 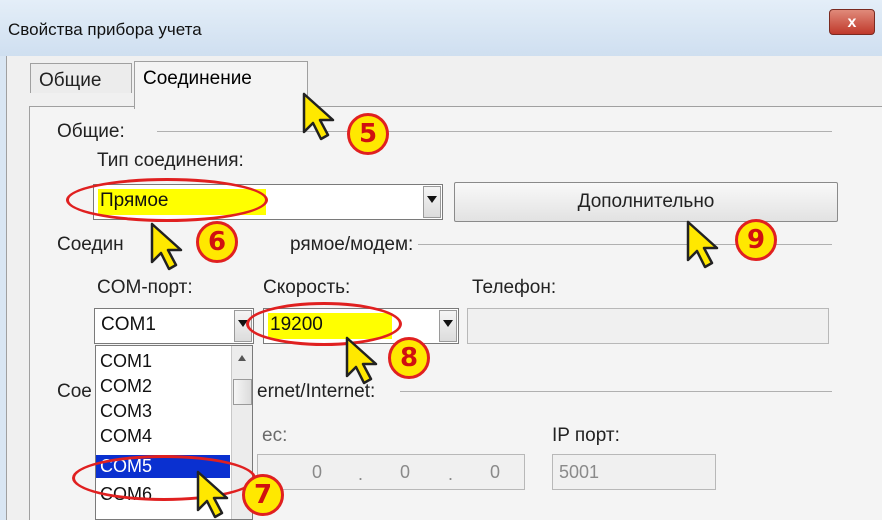 I want to click on ip-port-label: IP порт:, so click(x=586, y=435).